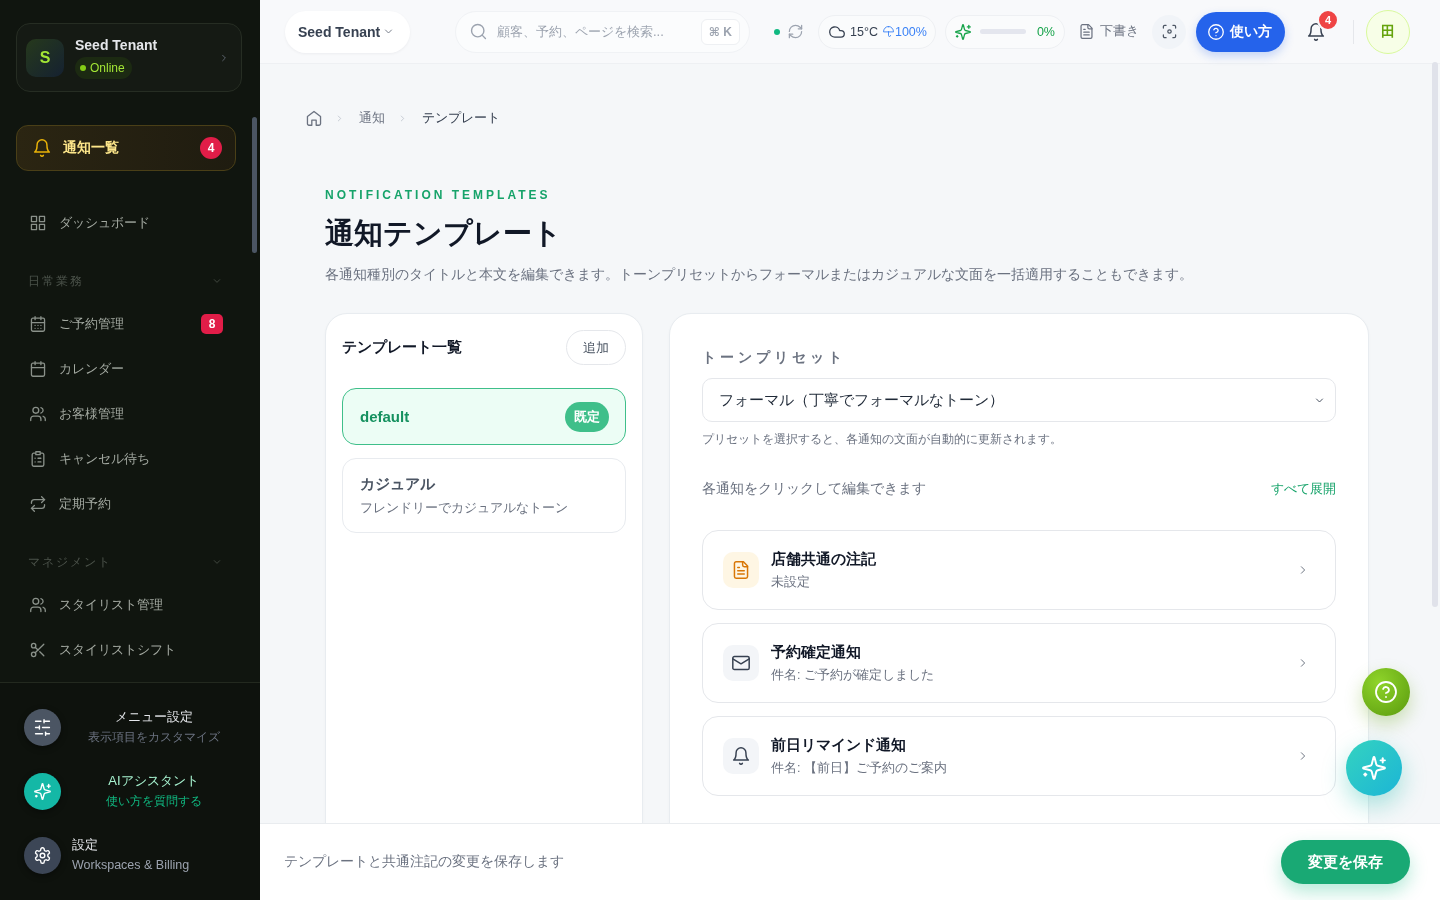 This screenshot has height=900, width=1440. Describe the element at coordinates (347, 31) in the screenshot. I see `tenant-select: Seed Tenant` at that location.